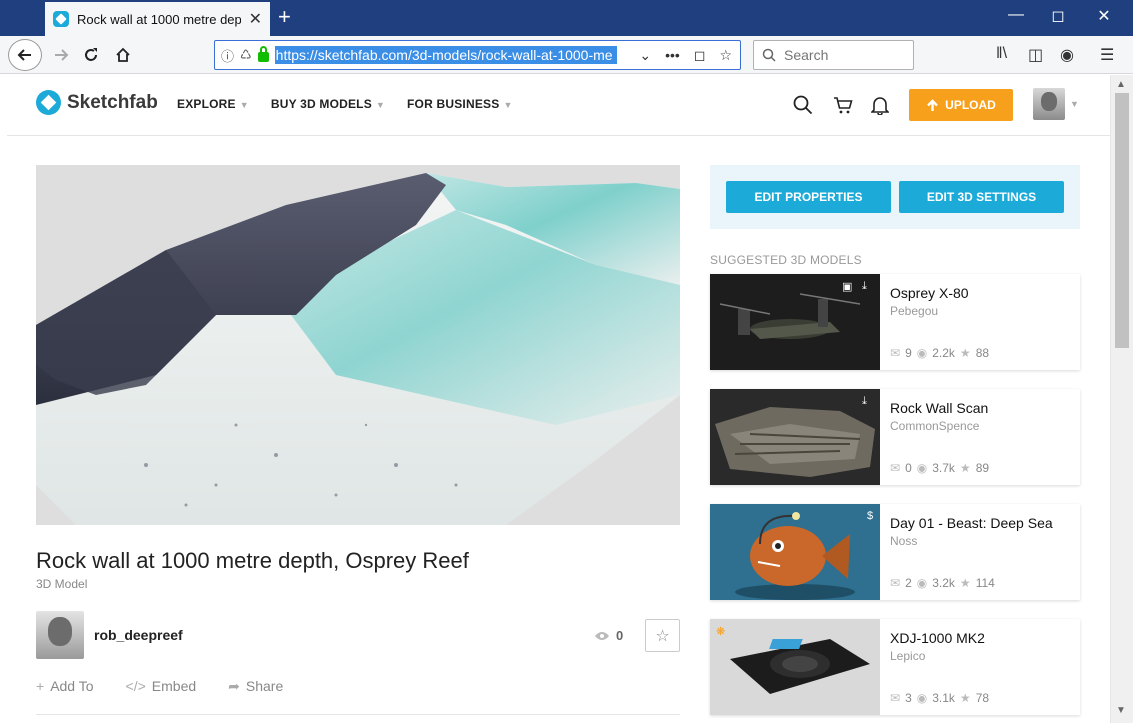 The width and height of the screenshot is (1133, 723). I want to click on site-search-button, so click(803, 107).